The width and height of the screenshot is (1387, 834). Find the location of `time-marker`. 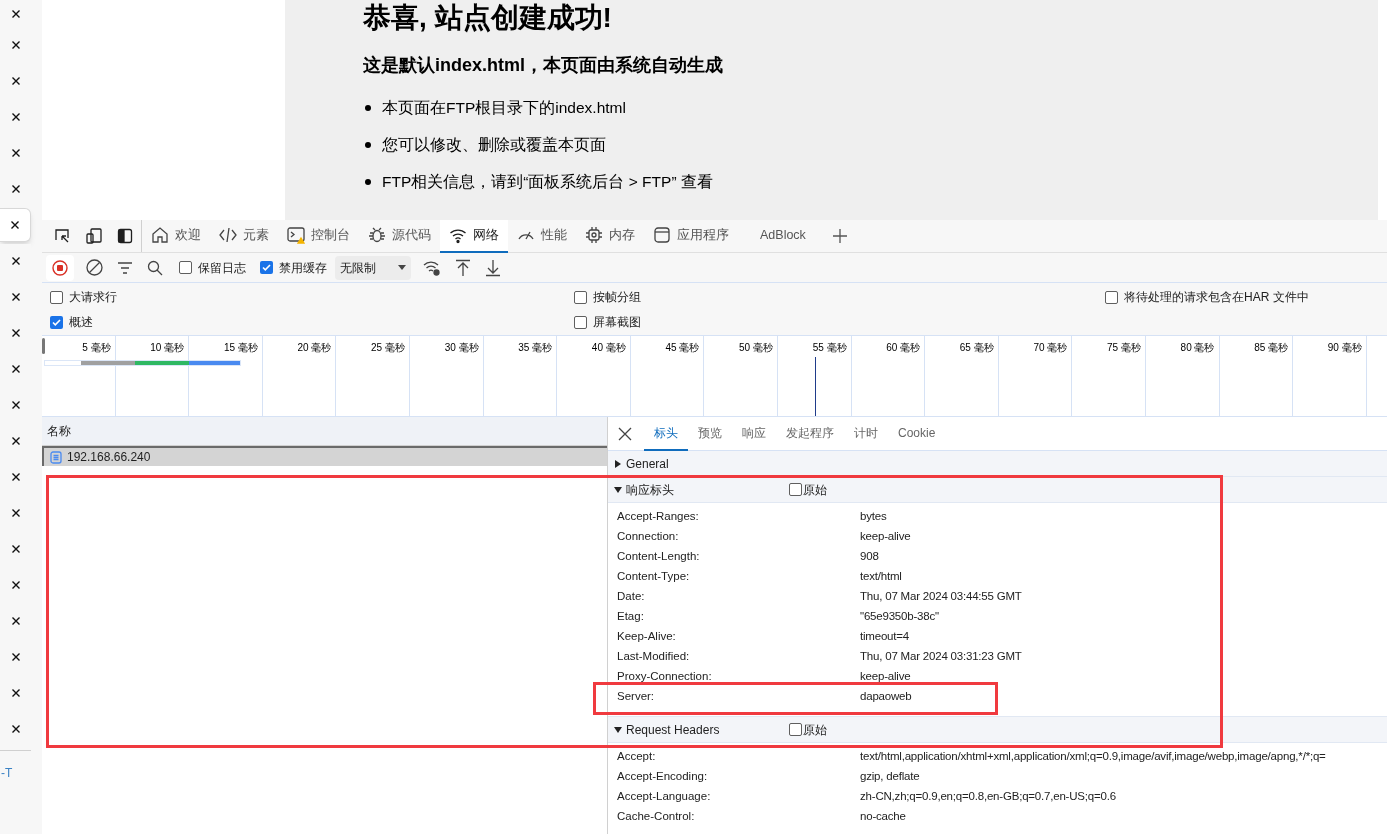

time-marker is located at coordinates (815, 386).